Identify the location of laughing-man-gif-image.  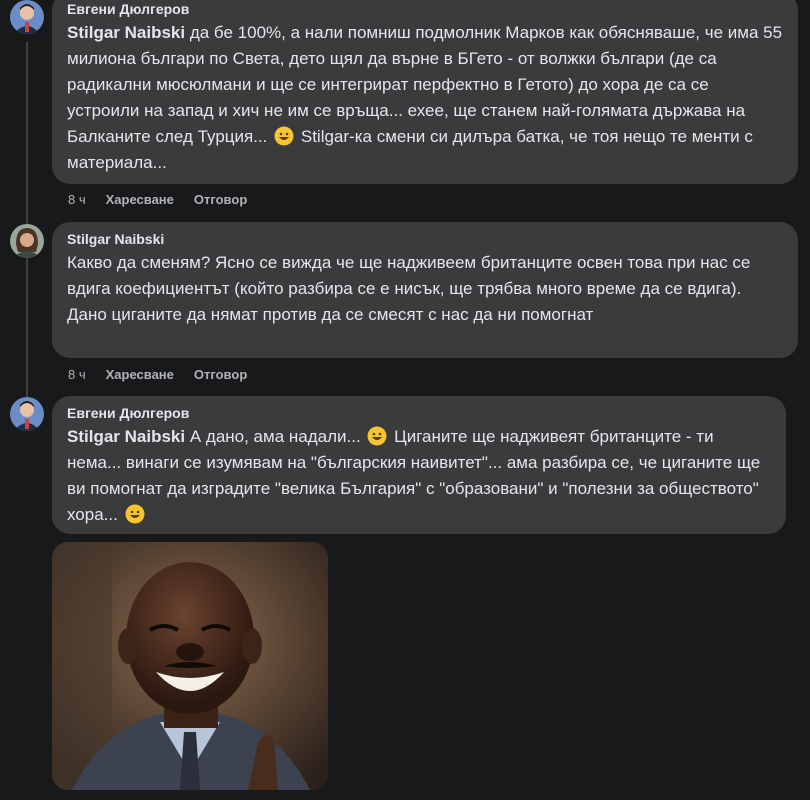
(190, 666).